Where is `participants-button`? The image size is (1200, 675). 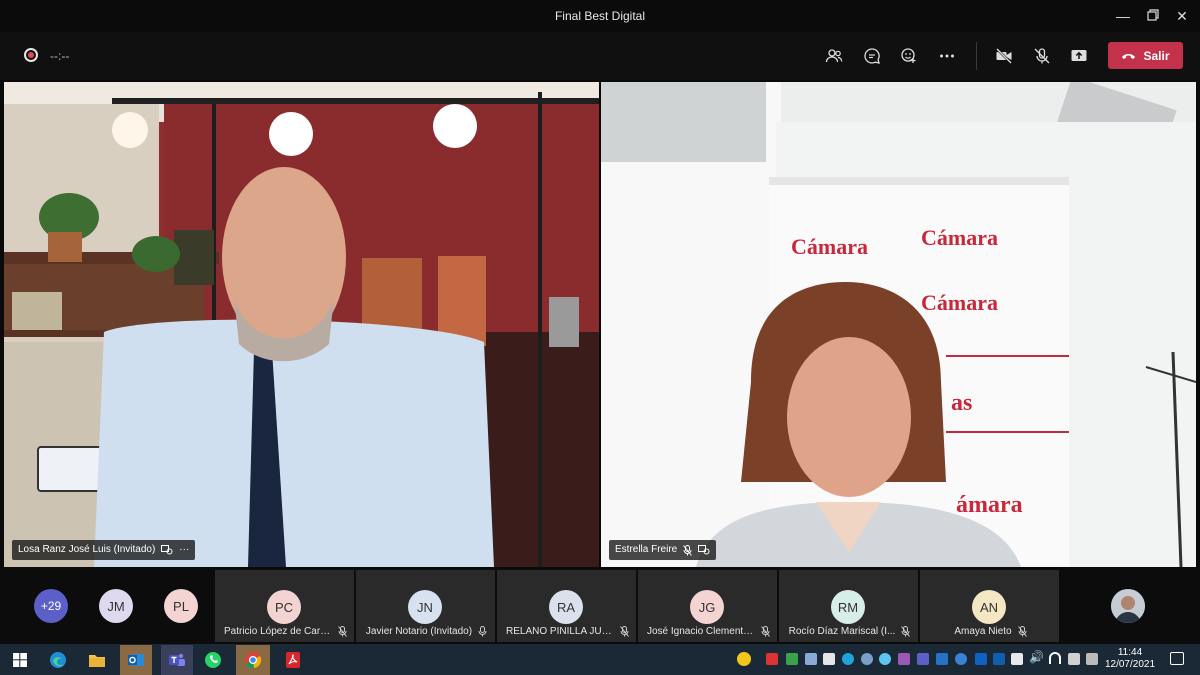
participants-button is located at coordinates (834, 56).